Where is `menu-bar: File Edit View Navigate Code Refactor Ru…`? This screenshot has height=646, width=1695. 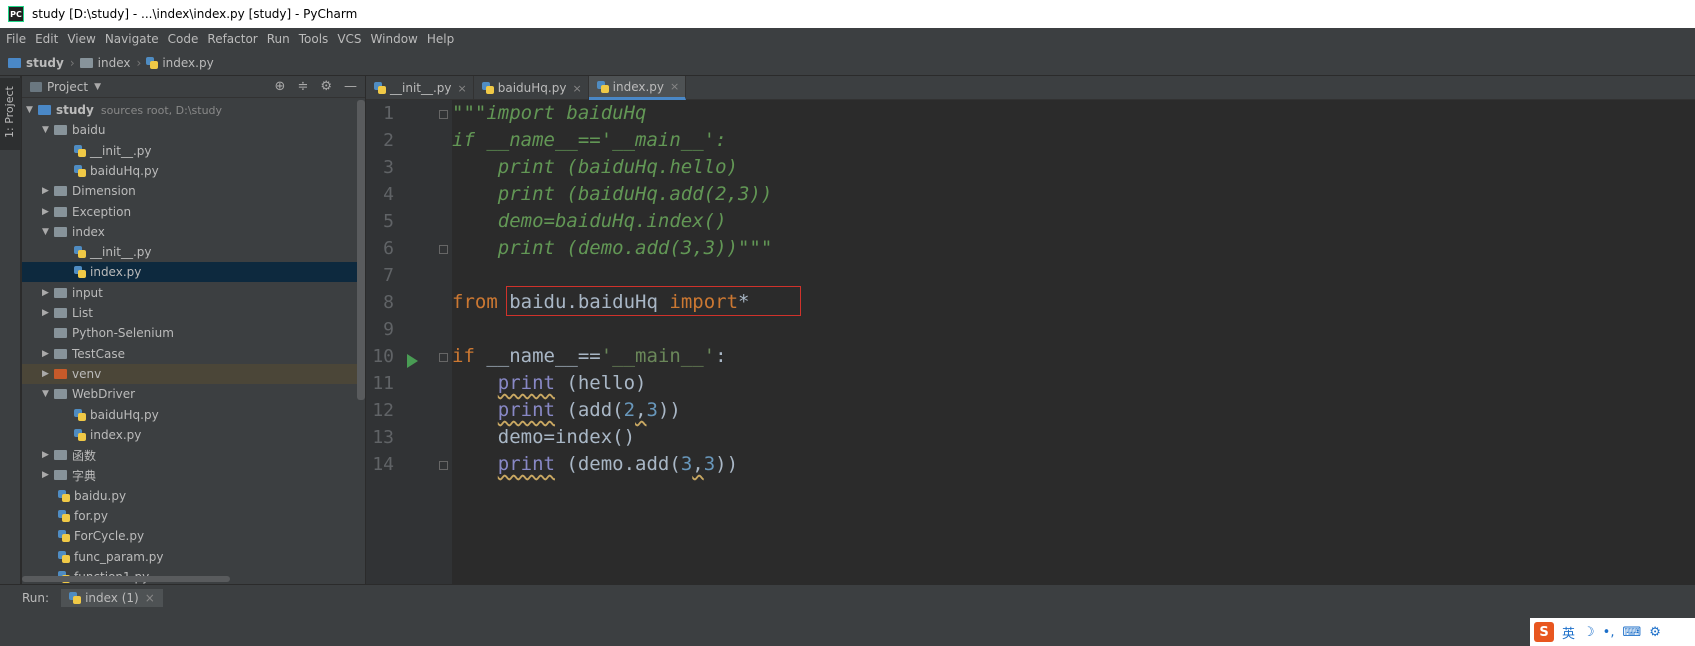 menu-bar: File Edit View Navigate Code Refactor Ru… is located at coordinates (847, 39).